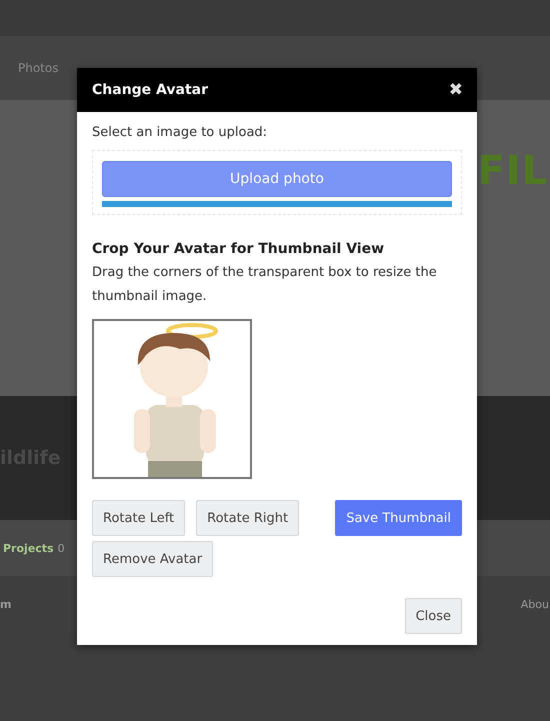  What do you see at coordinates (512, 172) in the screenshot?
I see `banner-text: FIL` at bounding box center [512, 172].